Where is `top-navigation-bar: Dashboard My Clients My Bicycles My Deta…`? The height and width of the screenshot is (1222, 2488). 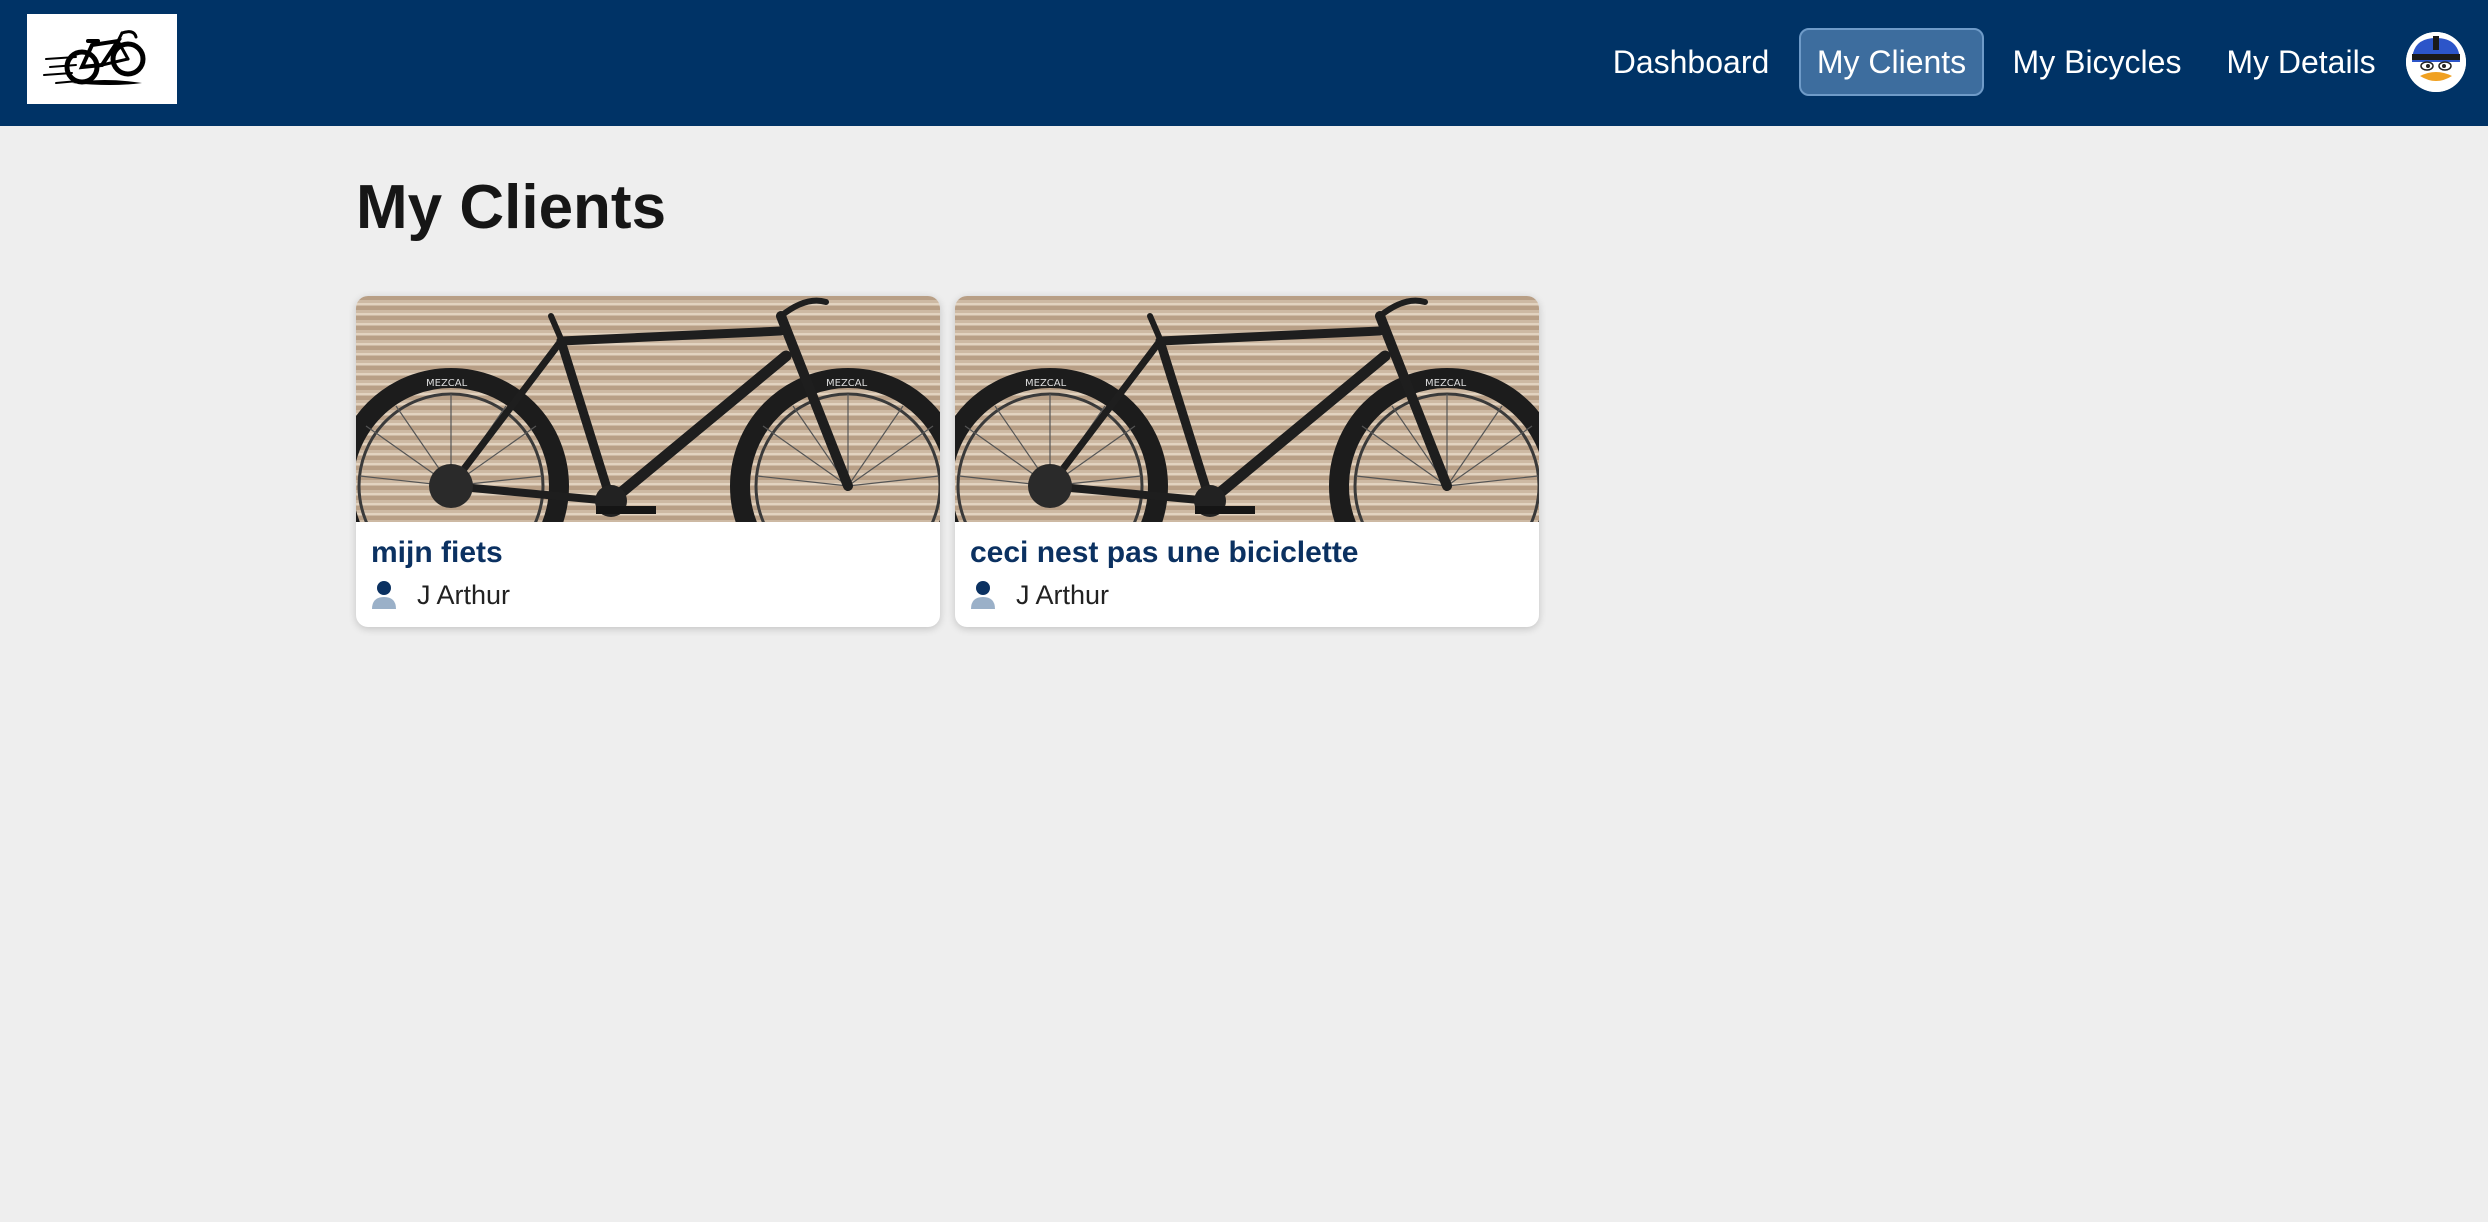 top-navigation-bar: Dashboard My Clients My Bicycles My Deta… is located at coordinates (1244, 63).